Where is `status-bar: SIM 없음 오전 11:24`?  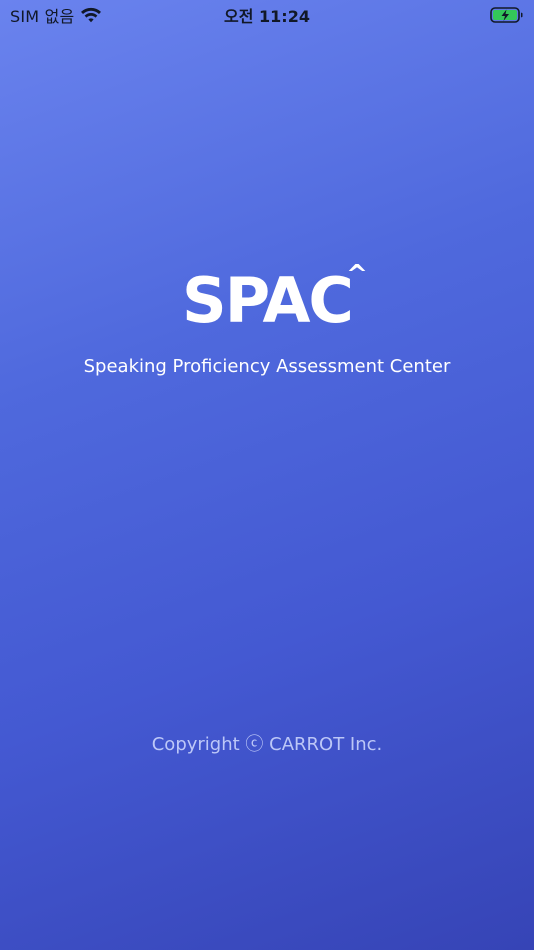 status-bar: SIM 없음 오전 11:24 is located at coordinates (267, 15).